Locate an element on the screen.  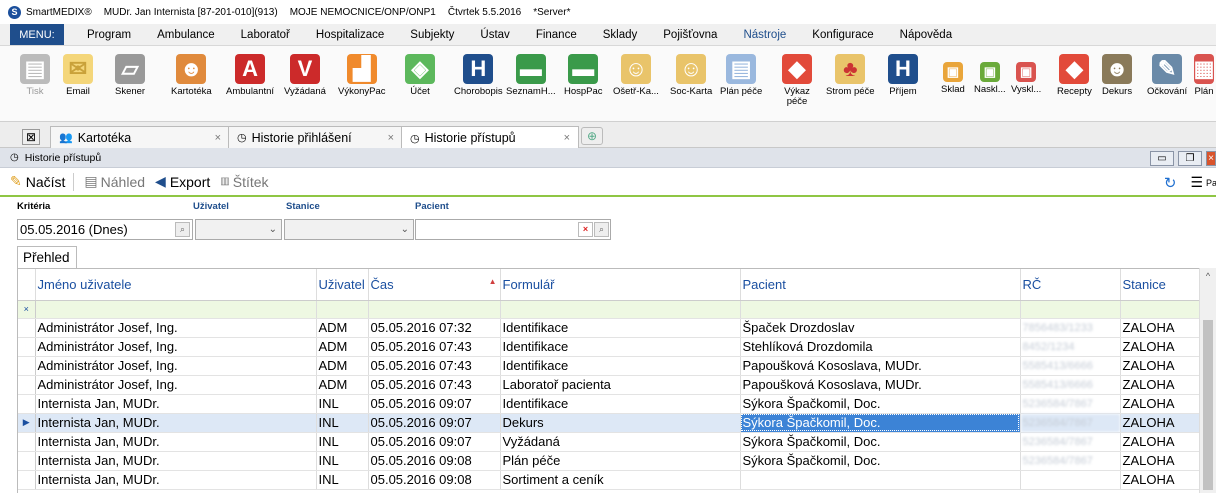
menu-subjekty: Subjekty is located at coordinates (432, 34).